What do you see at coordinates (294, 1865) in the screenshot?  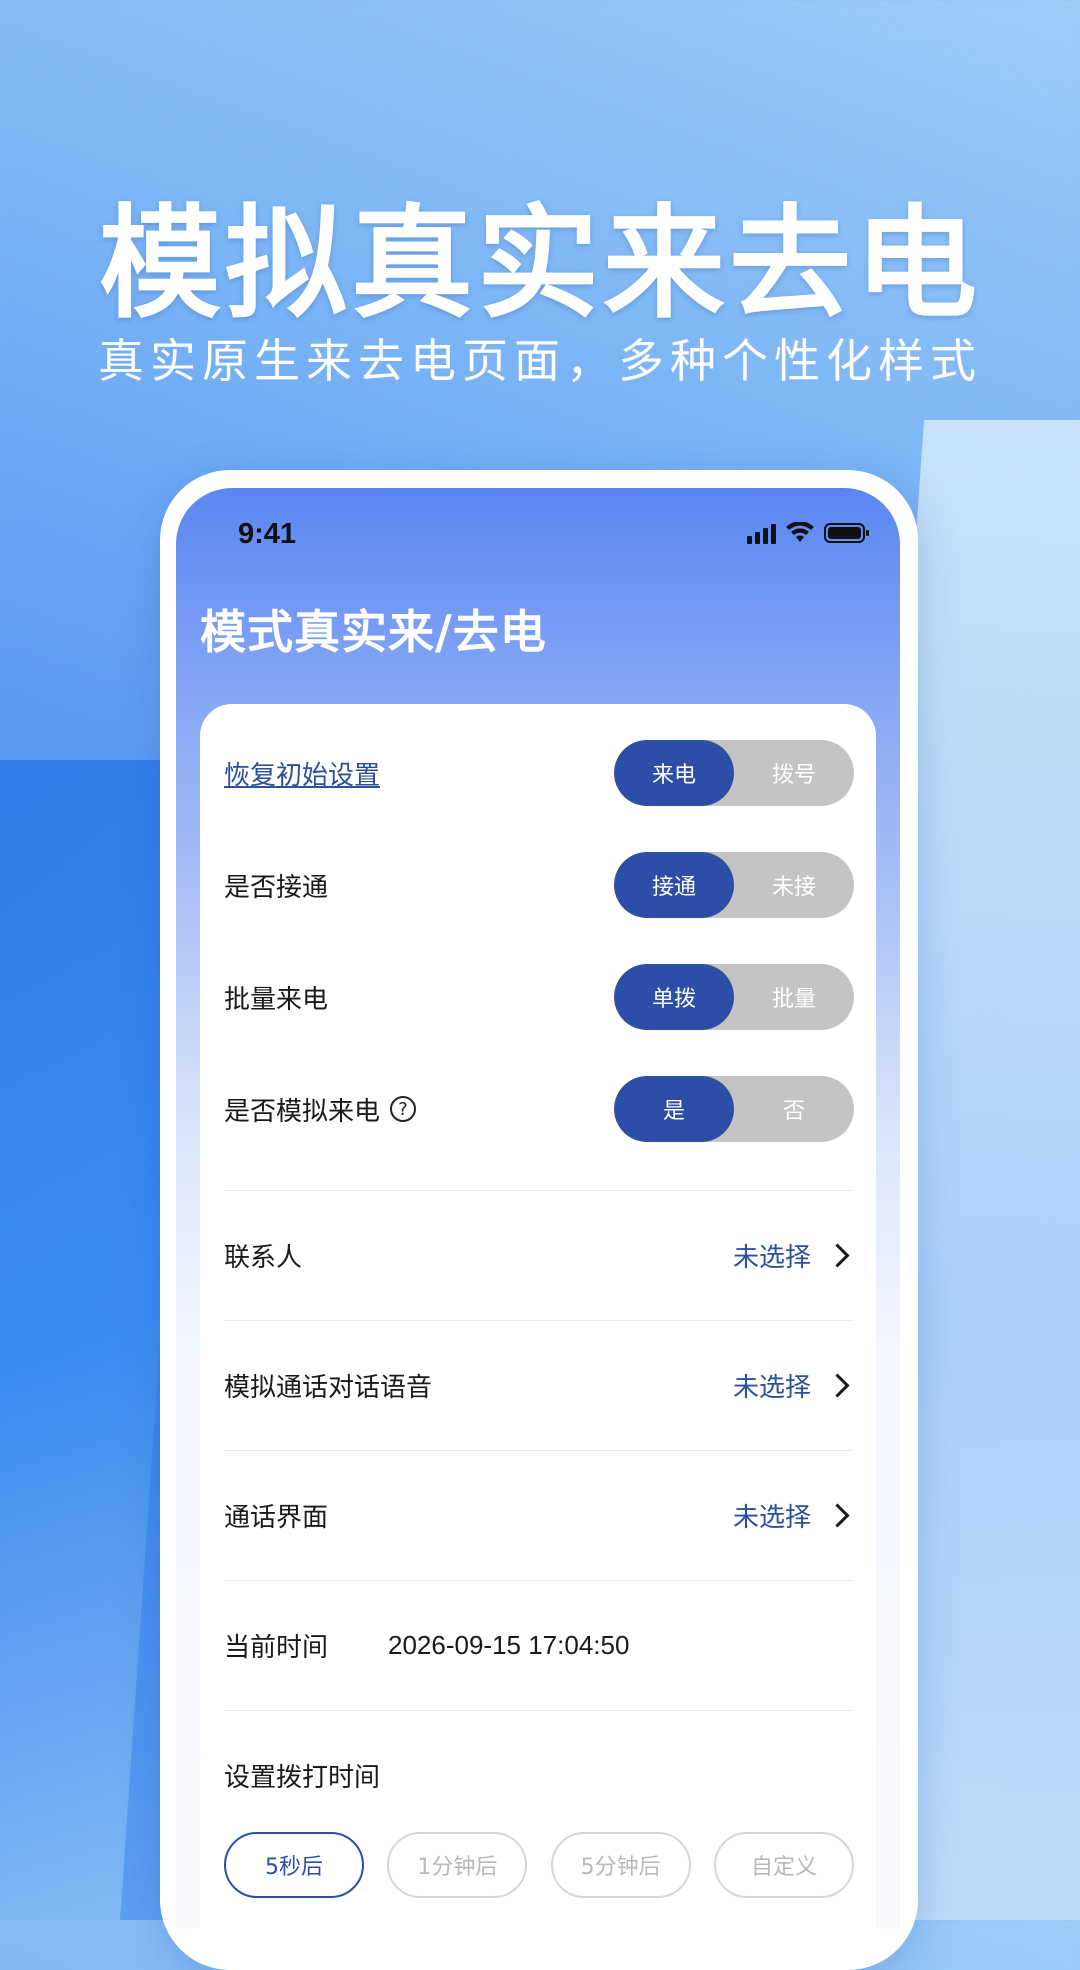 I see `dial-time-option-5s: 5秒后` at bounding box center [294, 1865].